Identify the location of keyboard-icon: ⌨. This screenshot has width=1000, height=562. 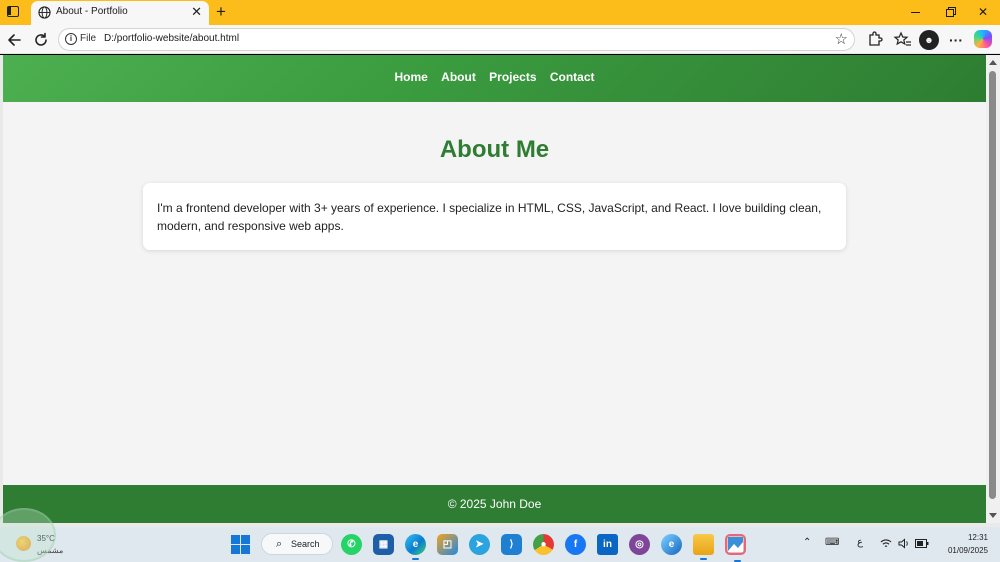
(832, 542).